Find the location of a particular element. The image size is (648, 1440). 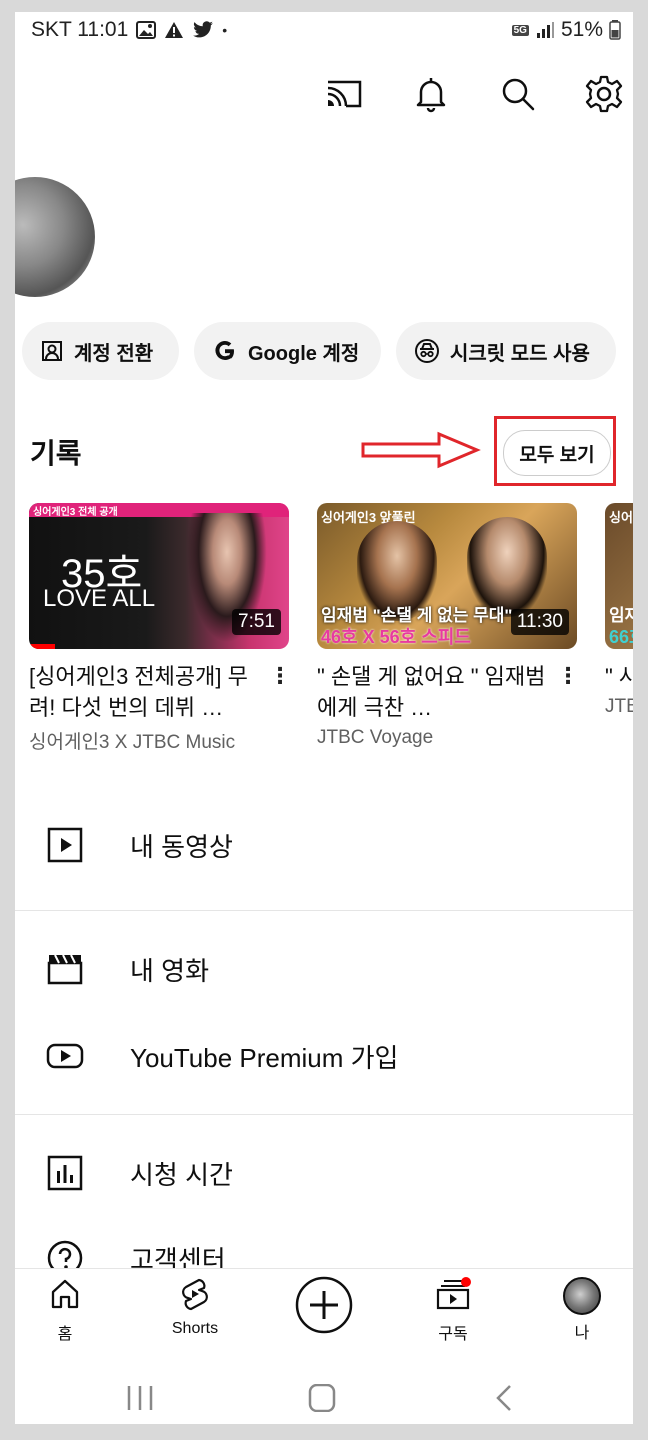

video-duration: 11:30 is located at coordinates (539, 622).